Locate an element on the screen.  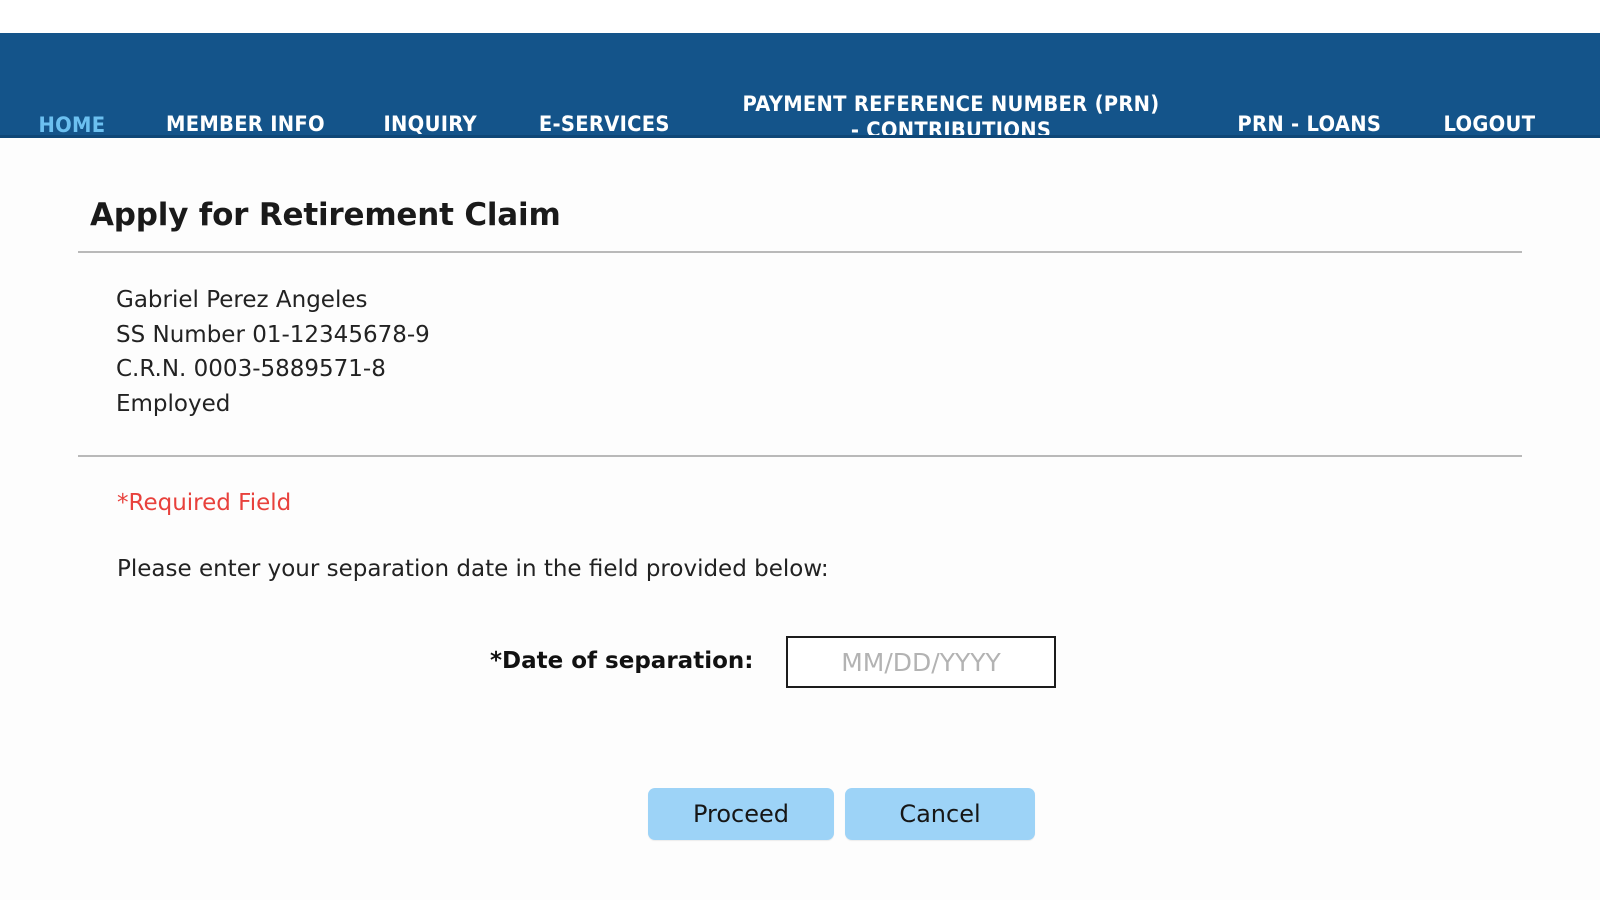
proceed-button: Proceed is located at coordinates (741, 814).